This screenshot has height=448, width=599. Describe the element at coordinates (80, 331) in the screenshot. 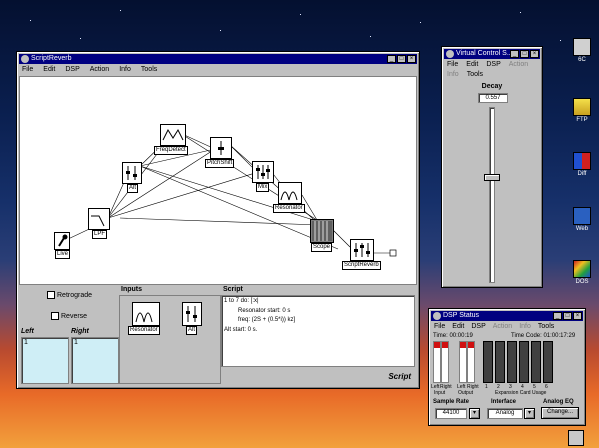

I see `right-label: Right` at that location.